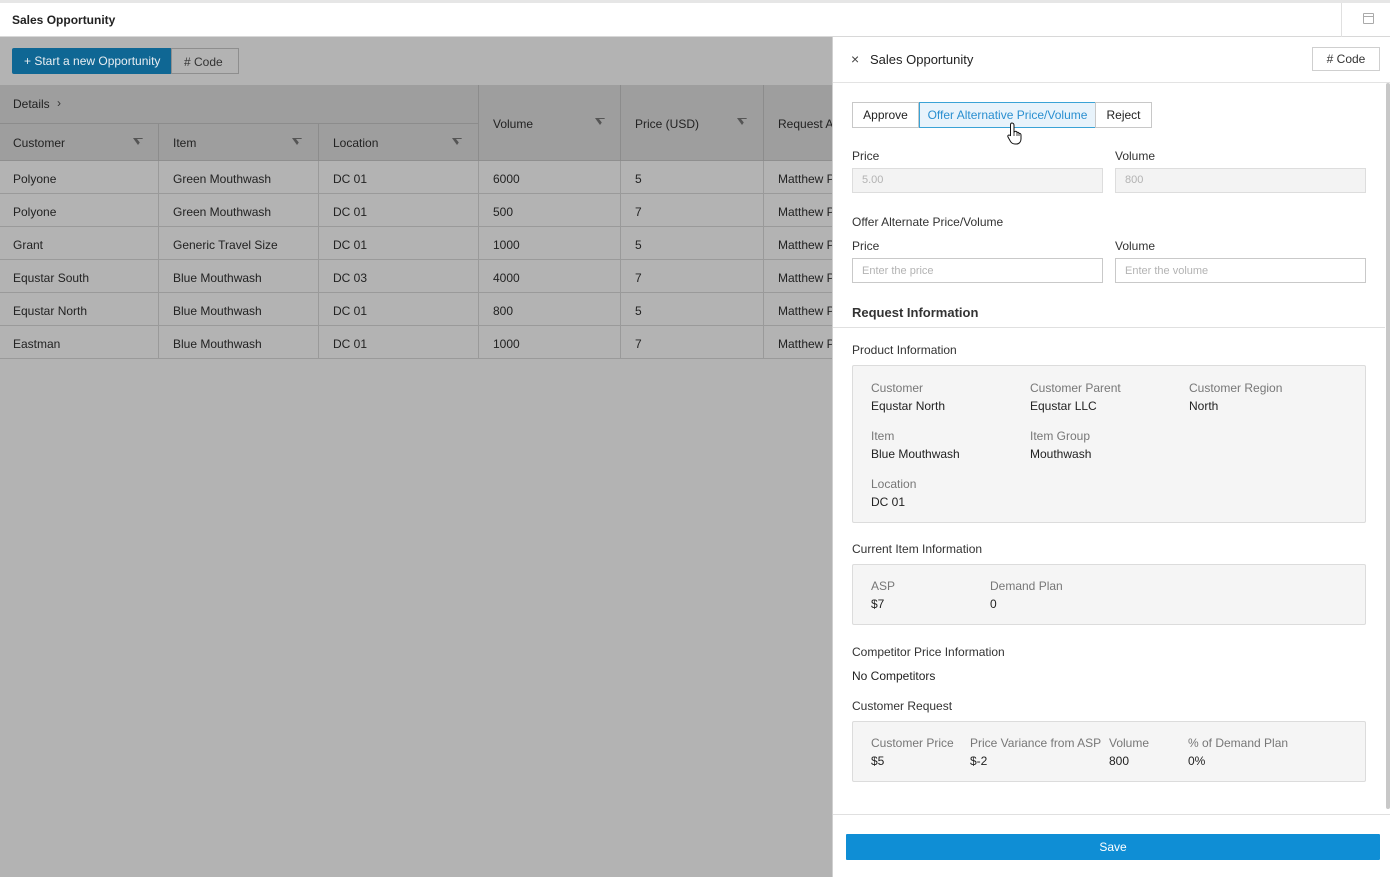 The width and height of the screenshot is (1390, 877). I want to click on asp-key: ASP, so click(883, 586).